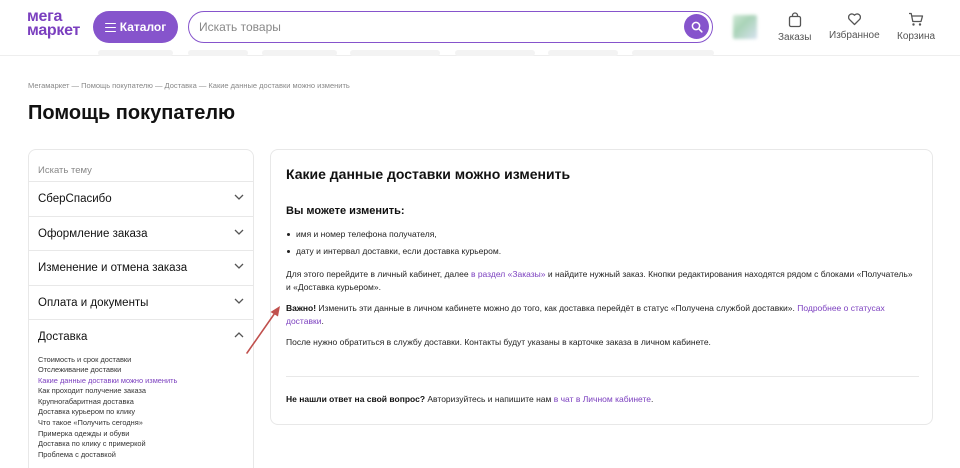 The width and height of the screenshot is (960, 468). I want to click on sidebar-category-sberspasibo: СберСпасибо, so click(141, 199).